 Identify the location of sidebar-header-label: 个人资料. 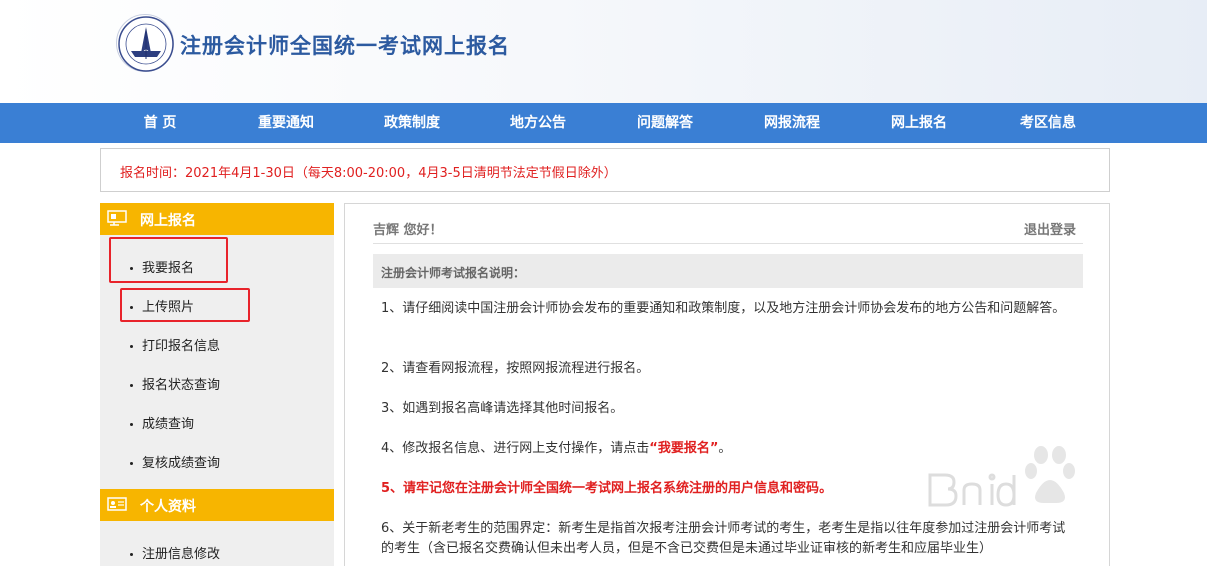
(168, 507).